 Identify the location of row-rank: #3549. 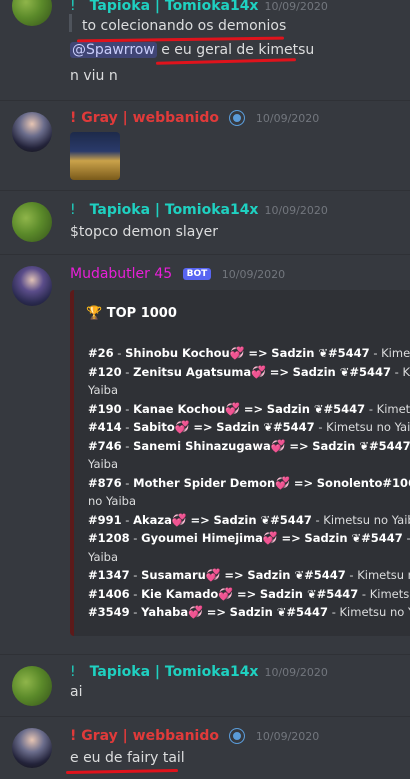
(109, 612).